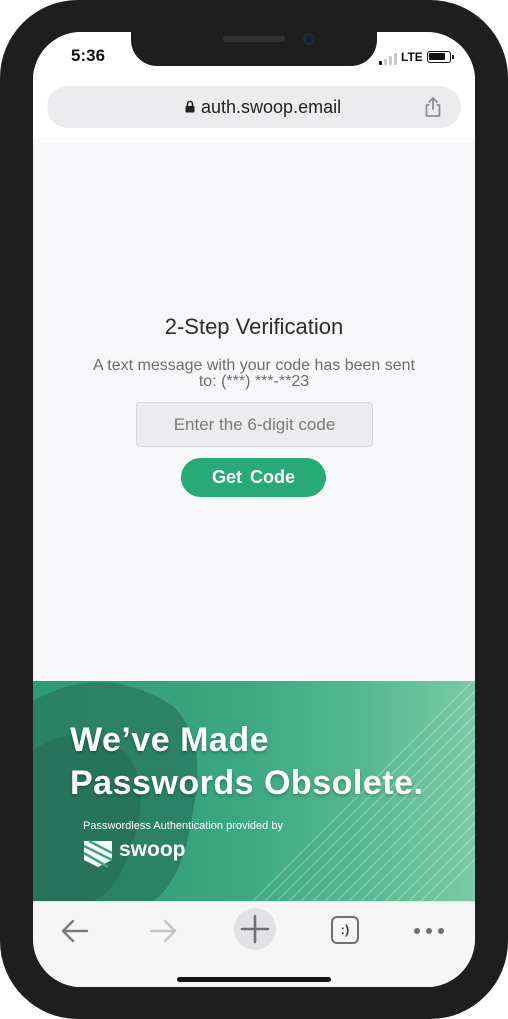 Image resolution: width=508 pixels, height=1019 pixels. What do you see at coordinates (254, 49) in the screenshot?
I see `notch` at bounding box center [254, 49].